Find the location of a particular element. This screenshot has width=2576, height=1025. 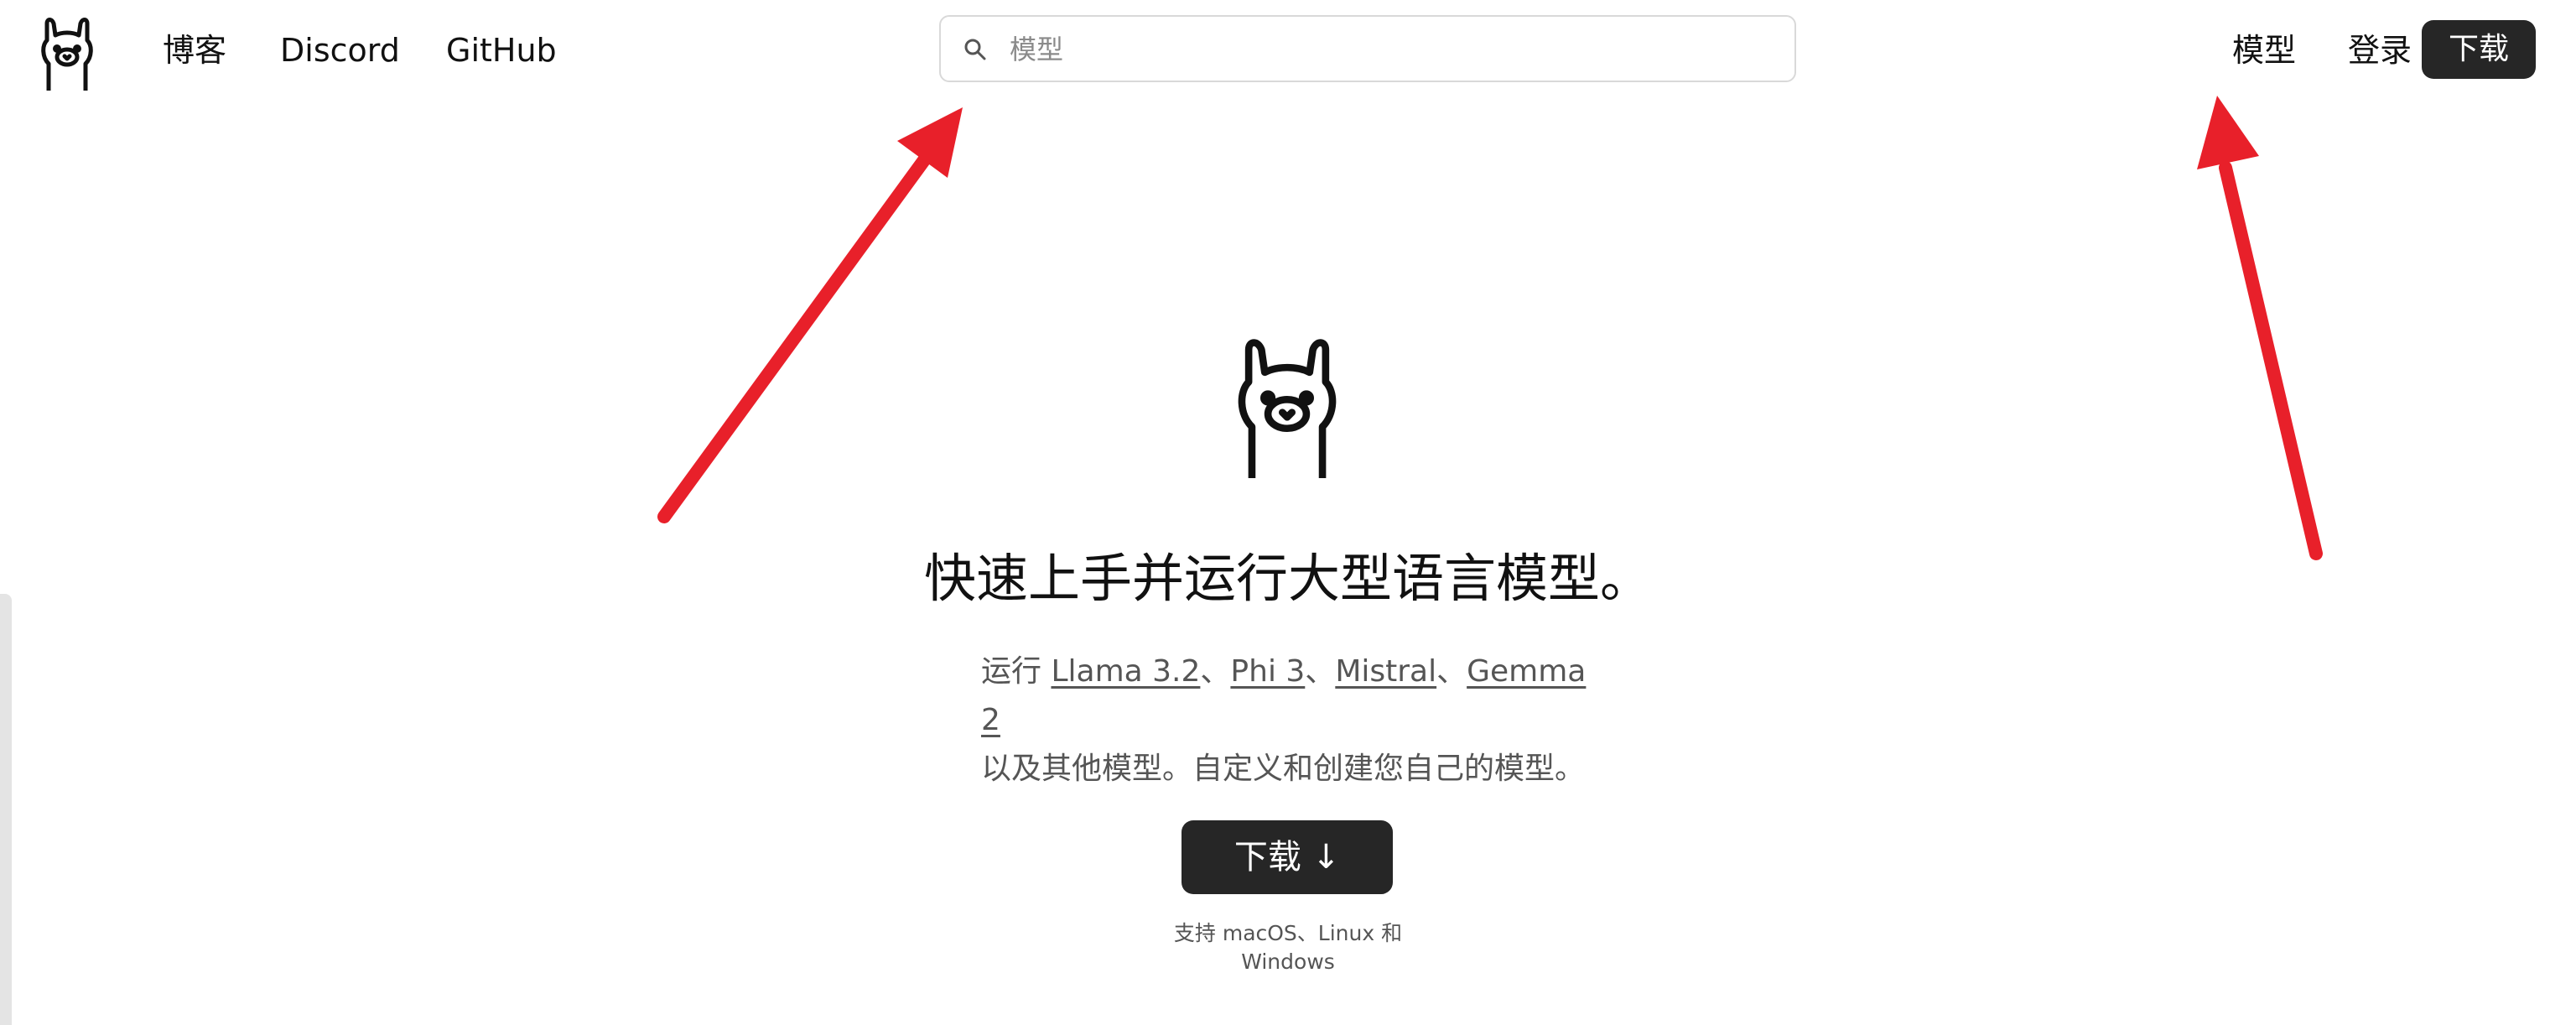

model-link-phi: Phi 3 is located at coordinates (1267, 671).